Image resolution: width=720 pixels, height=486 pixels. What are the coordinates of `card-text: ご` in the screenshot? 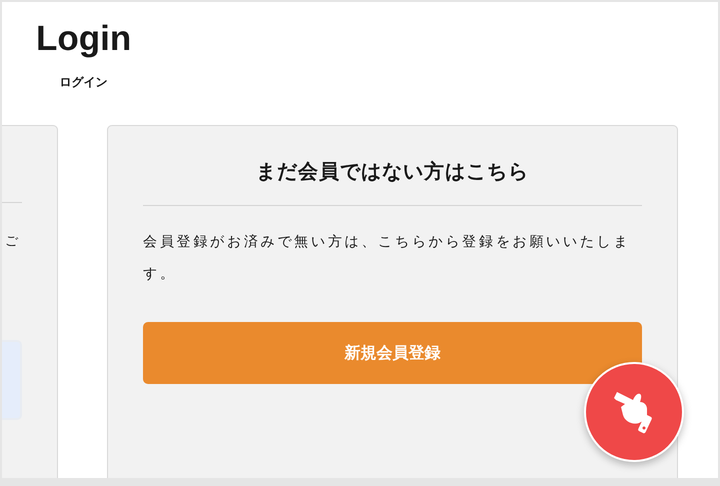 It's located at (11, 241).